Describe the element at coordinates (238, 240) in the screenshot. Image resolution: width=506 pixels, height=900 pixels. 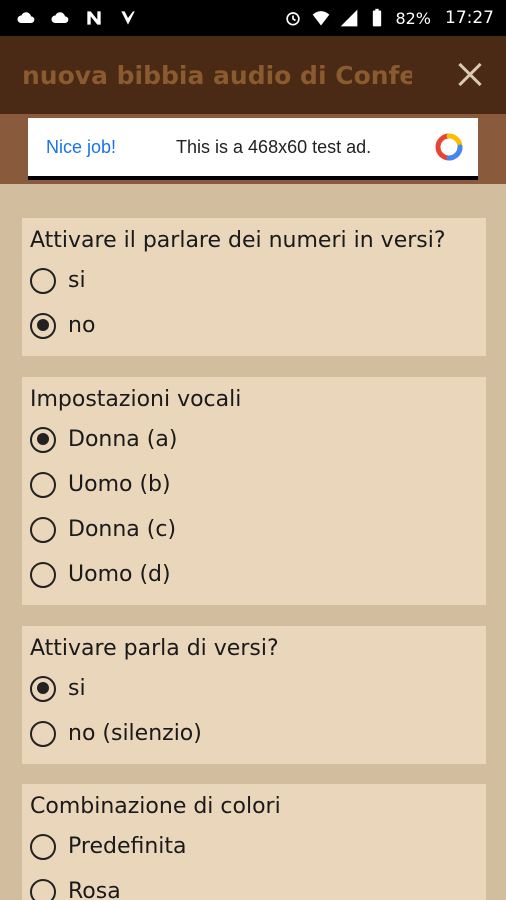
I see `setting-title: Attivare il parlare dei numeri in versi?` at that location.